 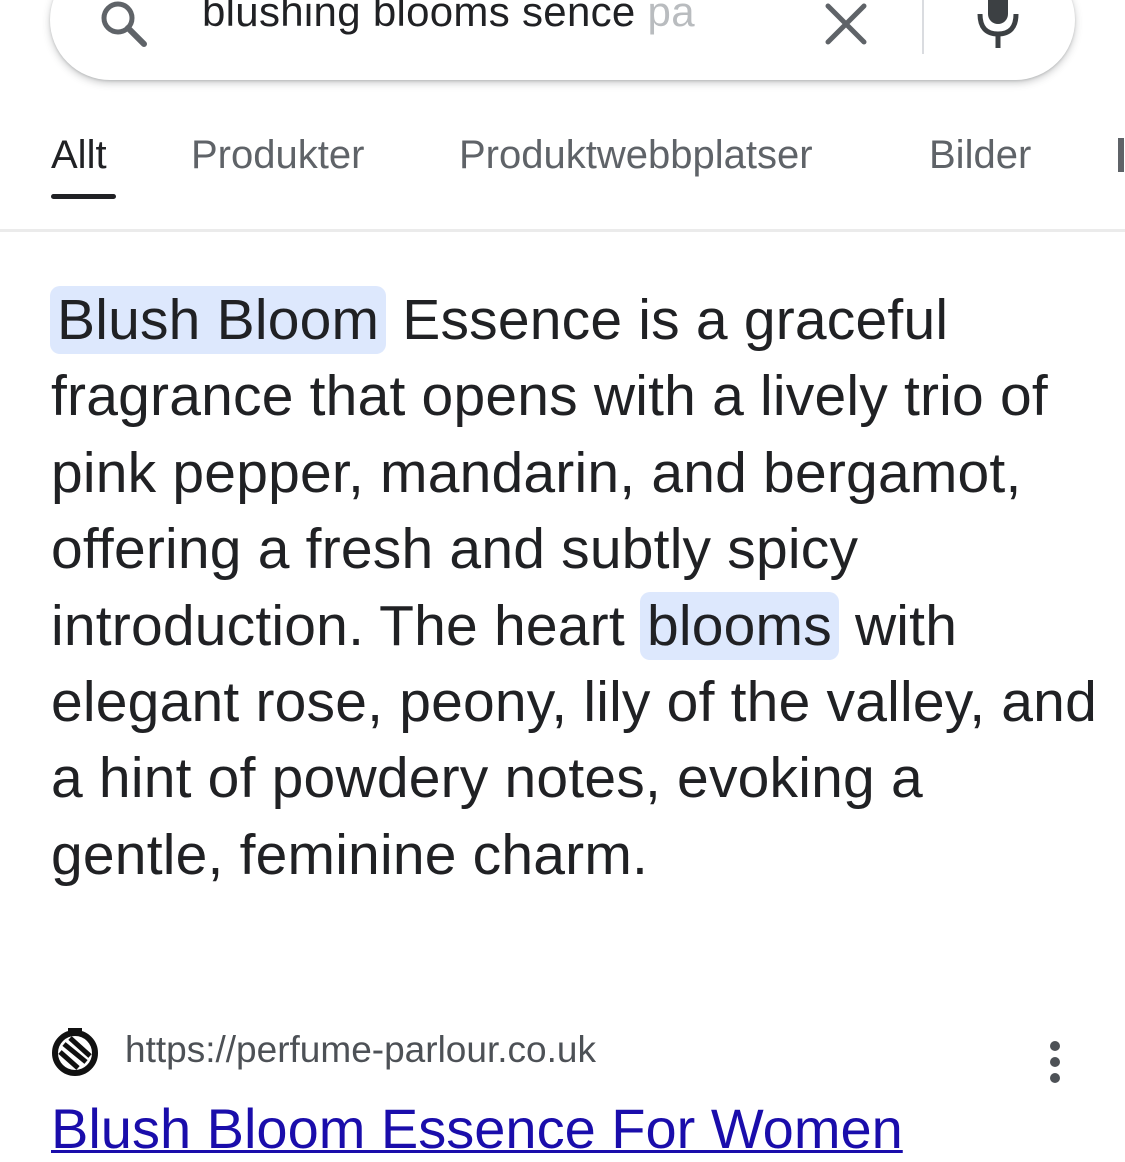 I want to click on search-bar: blushing blooms sence pa, so click(x=562, y=40).